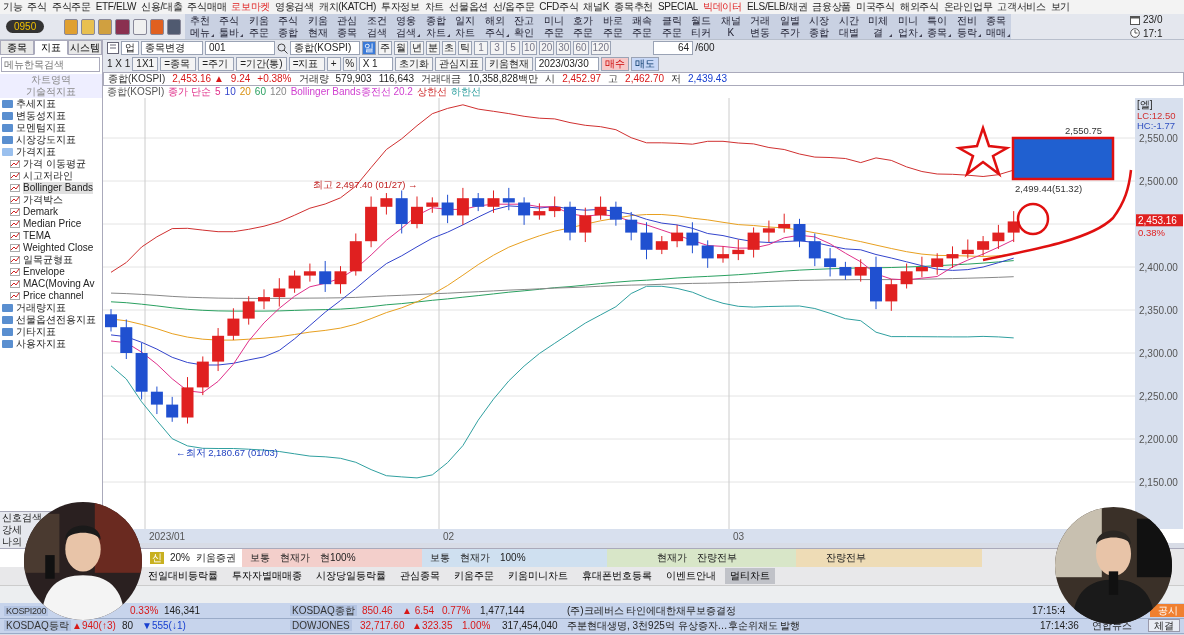 This screenshot has height=635, width=1184. What do you see at coordinates (474, 576) in the screenshot?
I see `window-tab: 키움주문` at bounding box center [474, 576].